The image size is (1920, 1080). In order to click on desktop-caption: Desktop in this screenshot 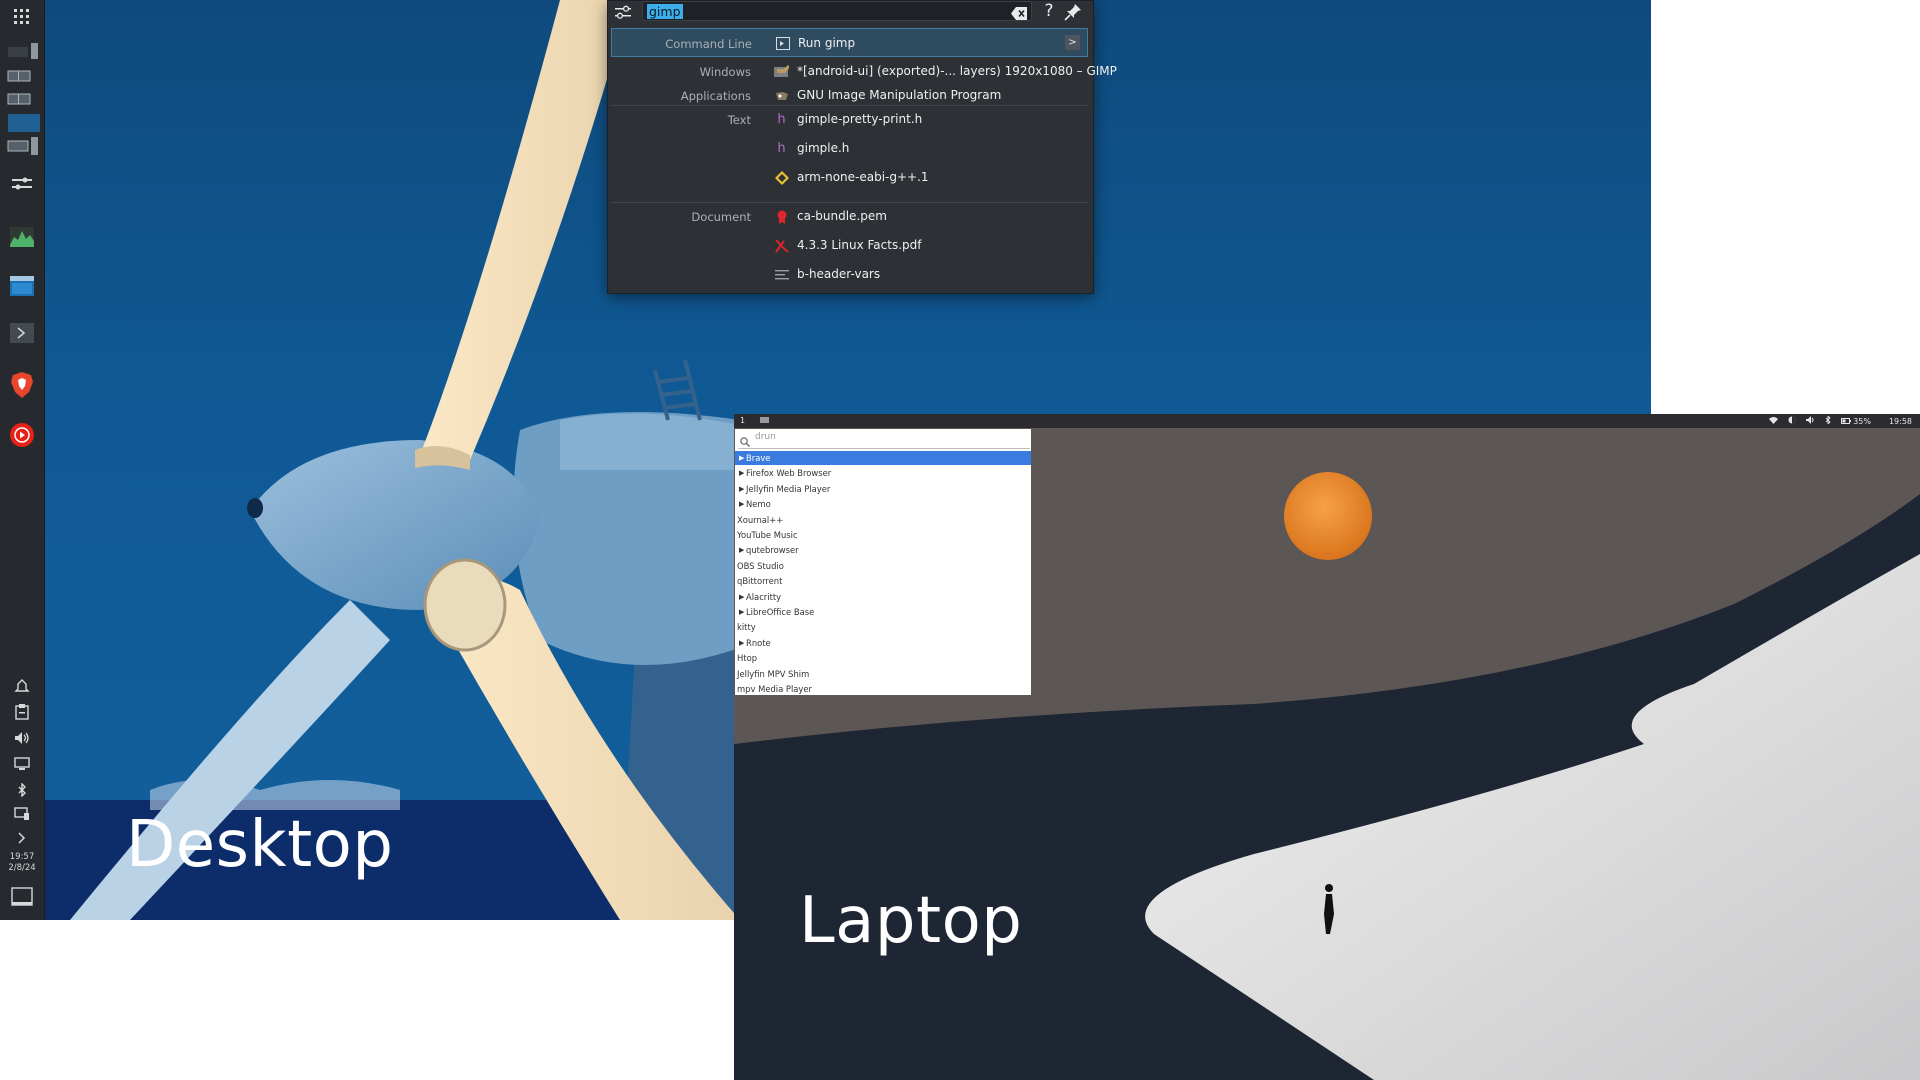, I will do `click(260, 845)`.